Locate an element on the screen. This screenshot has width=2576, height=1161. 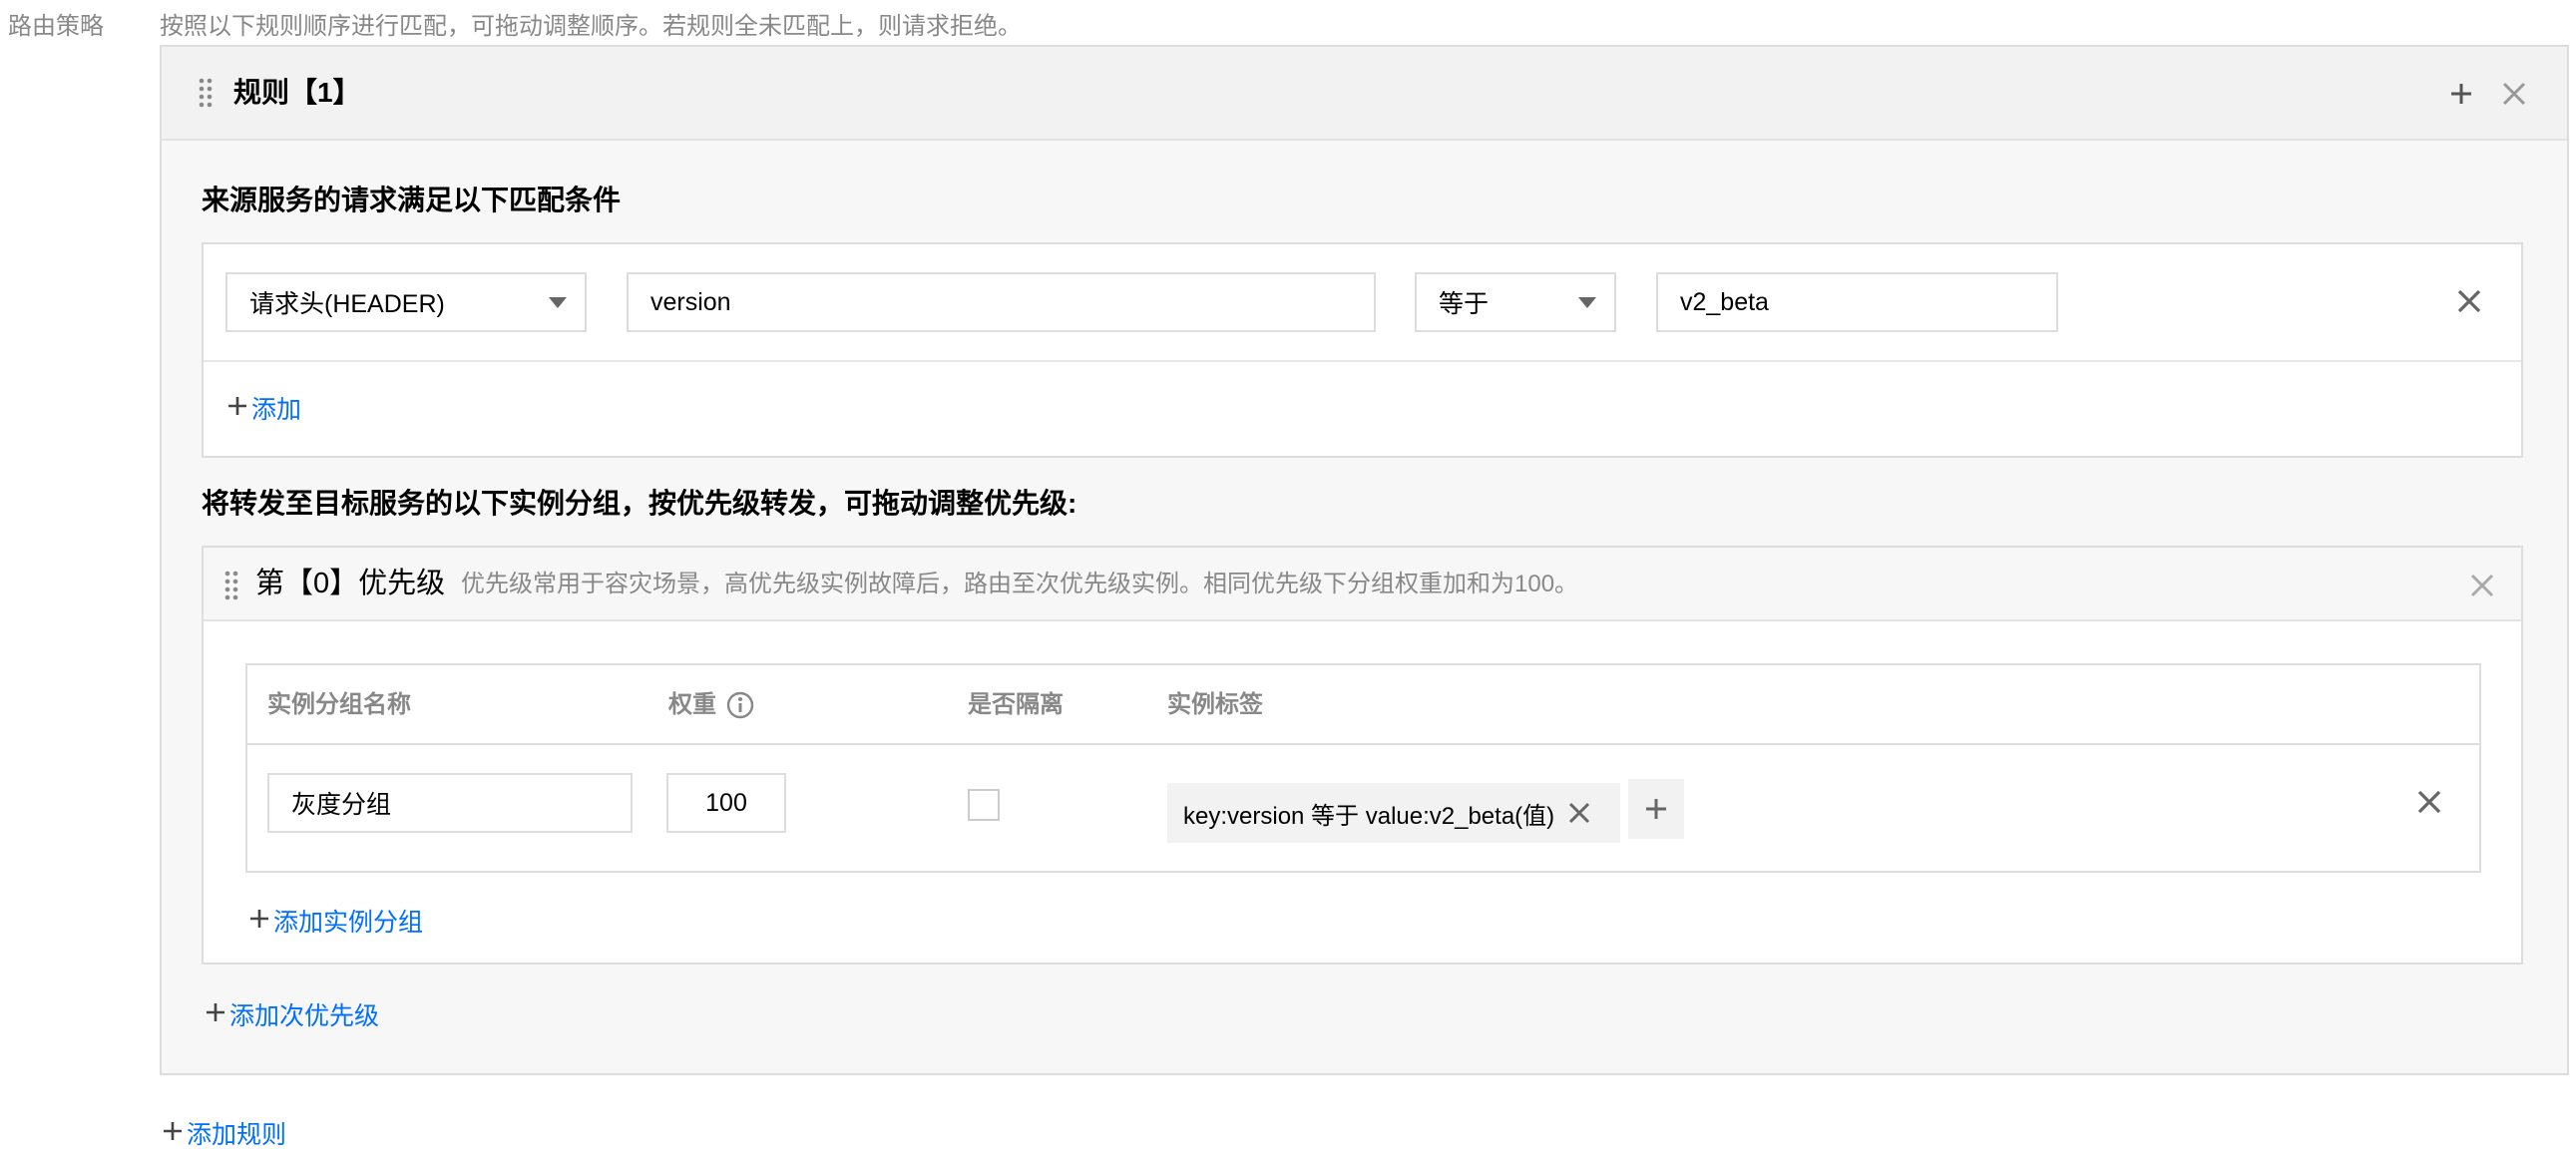
table-row: 灰度分组 100 key:version 等于 value:v2_beta(值) is located at coordinates (1363, 809).